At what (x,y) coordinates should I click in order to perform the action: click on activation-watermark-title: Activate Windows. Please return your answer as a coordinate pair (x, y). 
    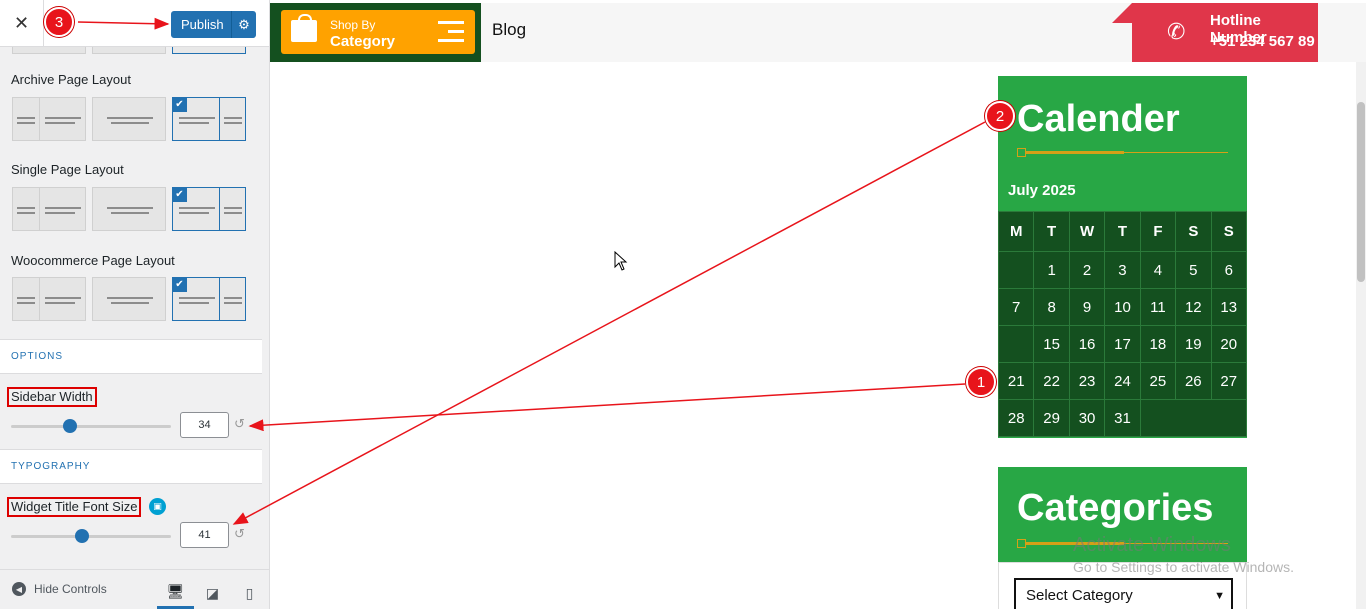
    Looking at the image, I should click on (1152, 545).